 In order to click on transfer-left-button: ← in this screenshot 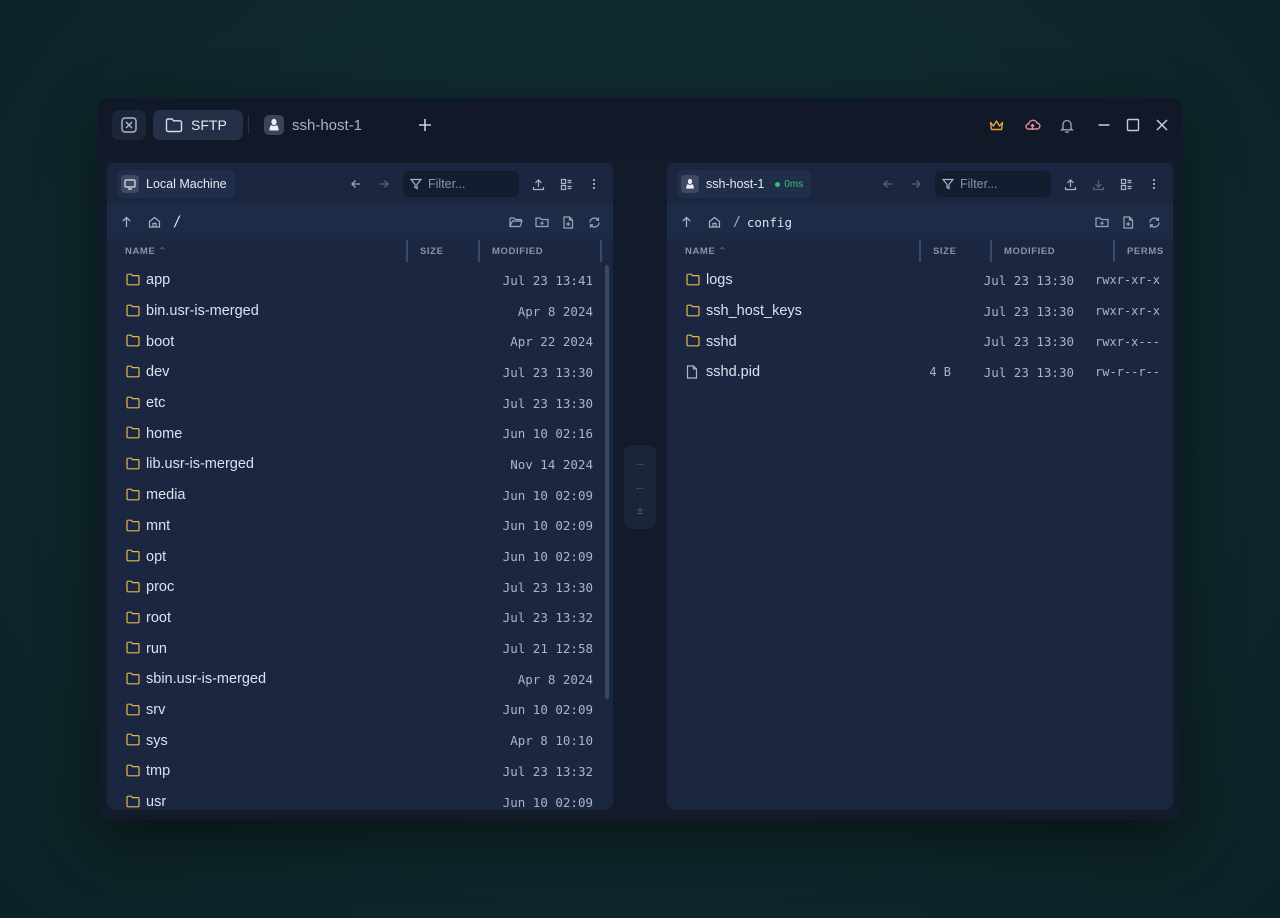, I will do `click(640, 487)`.